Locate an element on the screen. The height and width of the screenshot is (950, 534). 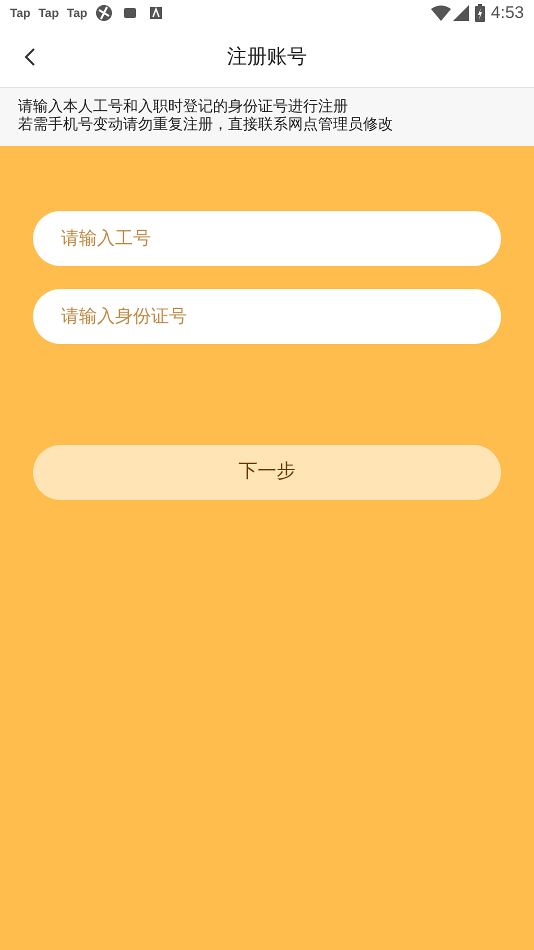
back-icon is located at coordinates (30, 56).